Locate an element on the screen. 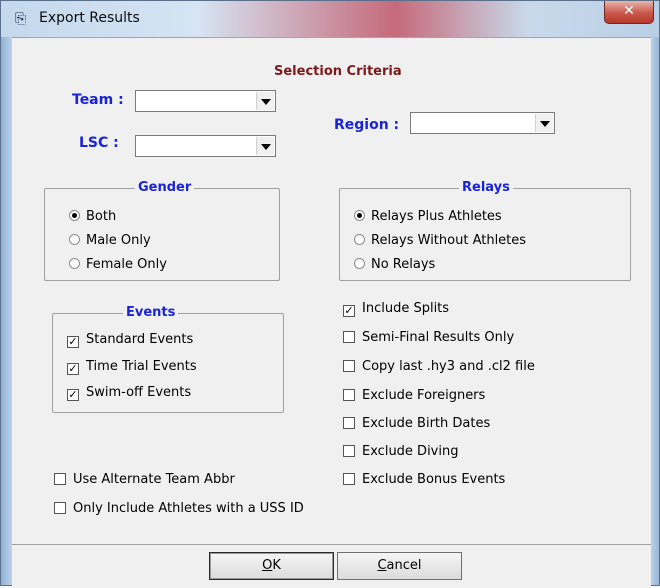 Image resolution: width=660 pixels, height=588 pixels. relays-option-plus-athletes: Relays Plus Athletes is located at coordinates (428, 216).